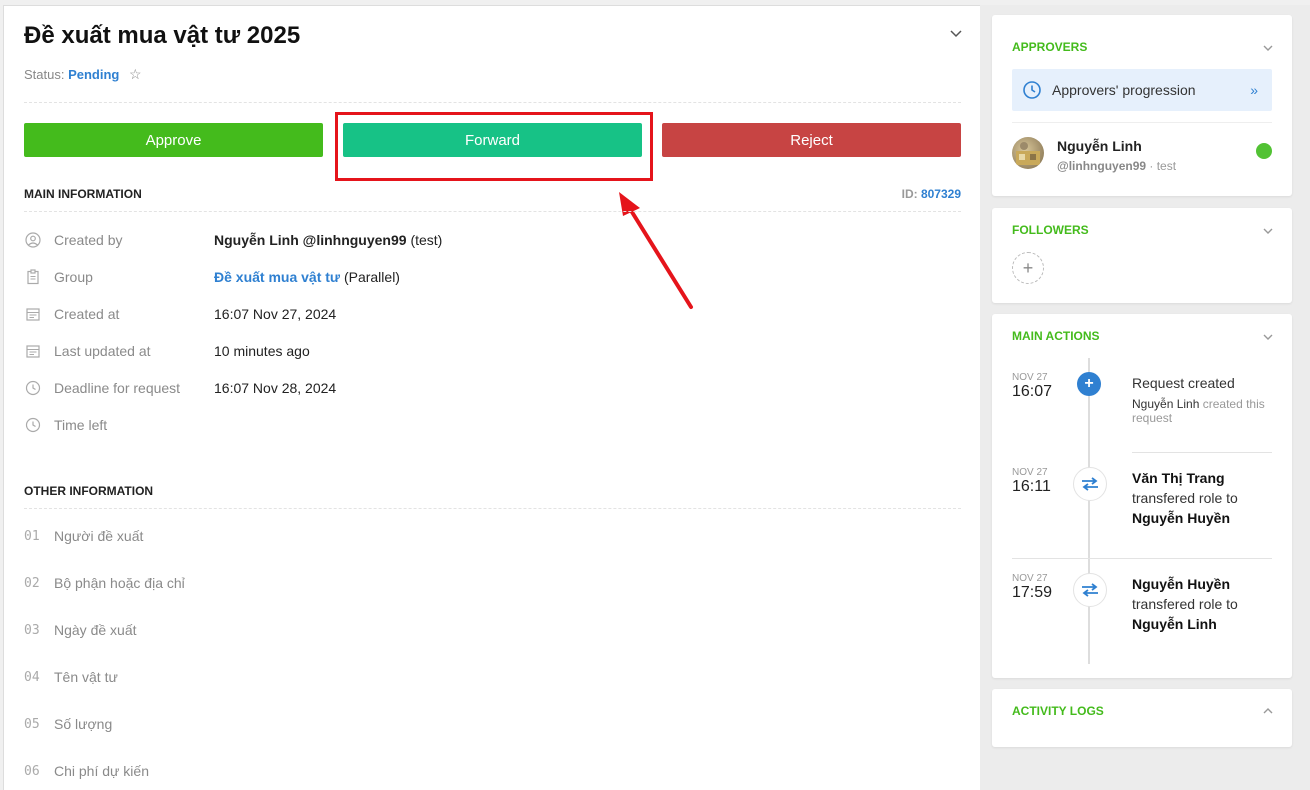 The height and width of the screenshot is (790, 1310). I want to click on approve-button: Approve, so click(173, 140).